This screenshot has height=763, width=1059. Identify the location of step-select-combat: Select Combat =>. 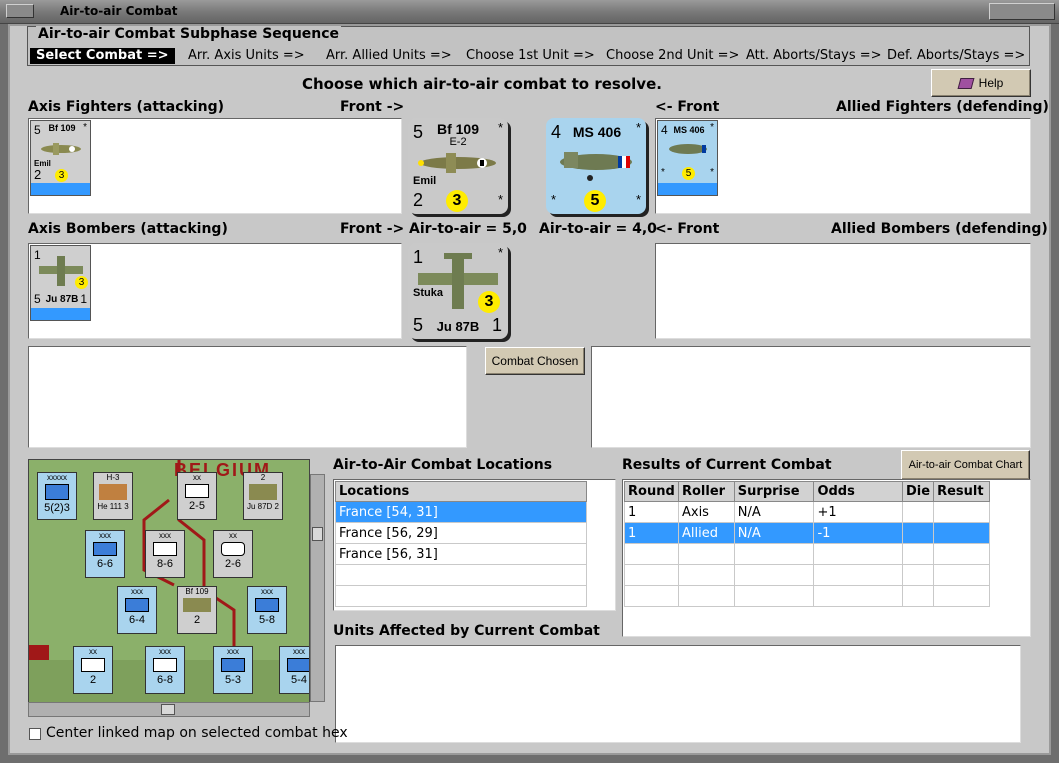
(102, 56).